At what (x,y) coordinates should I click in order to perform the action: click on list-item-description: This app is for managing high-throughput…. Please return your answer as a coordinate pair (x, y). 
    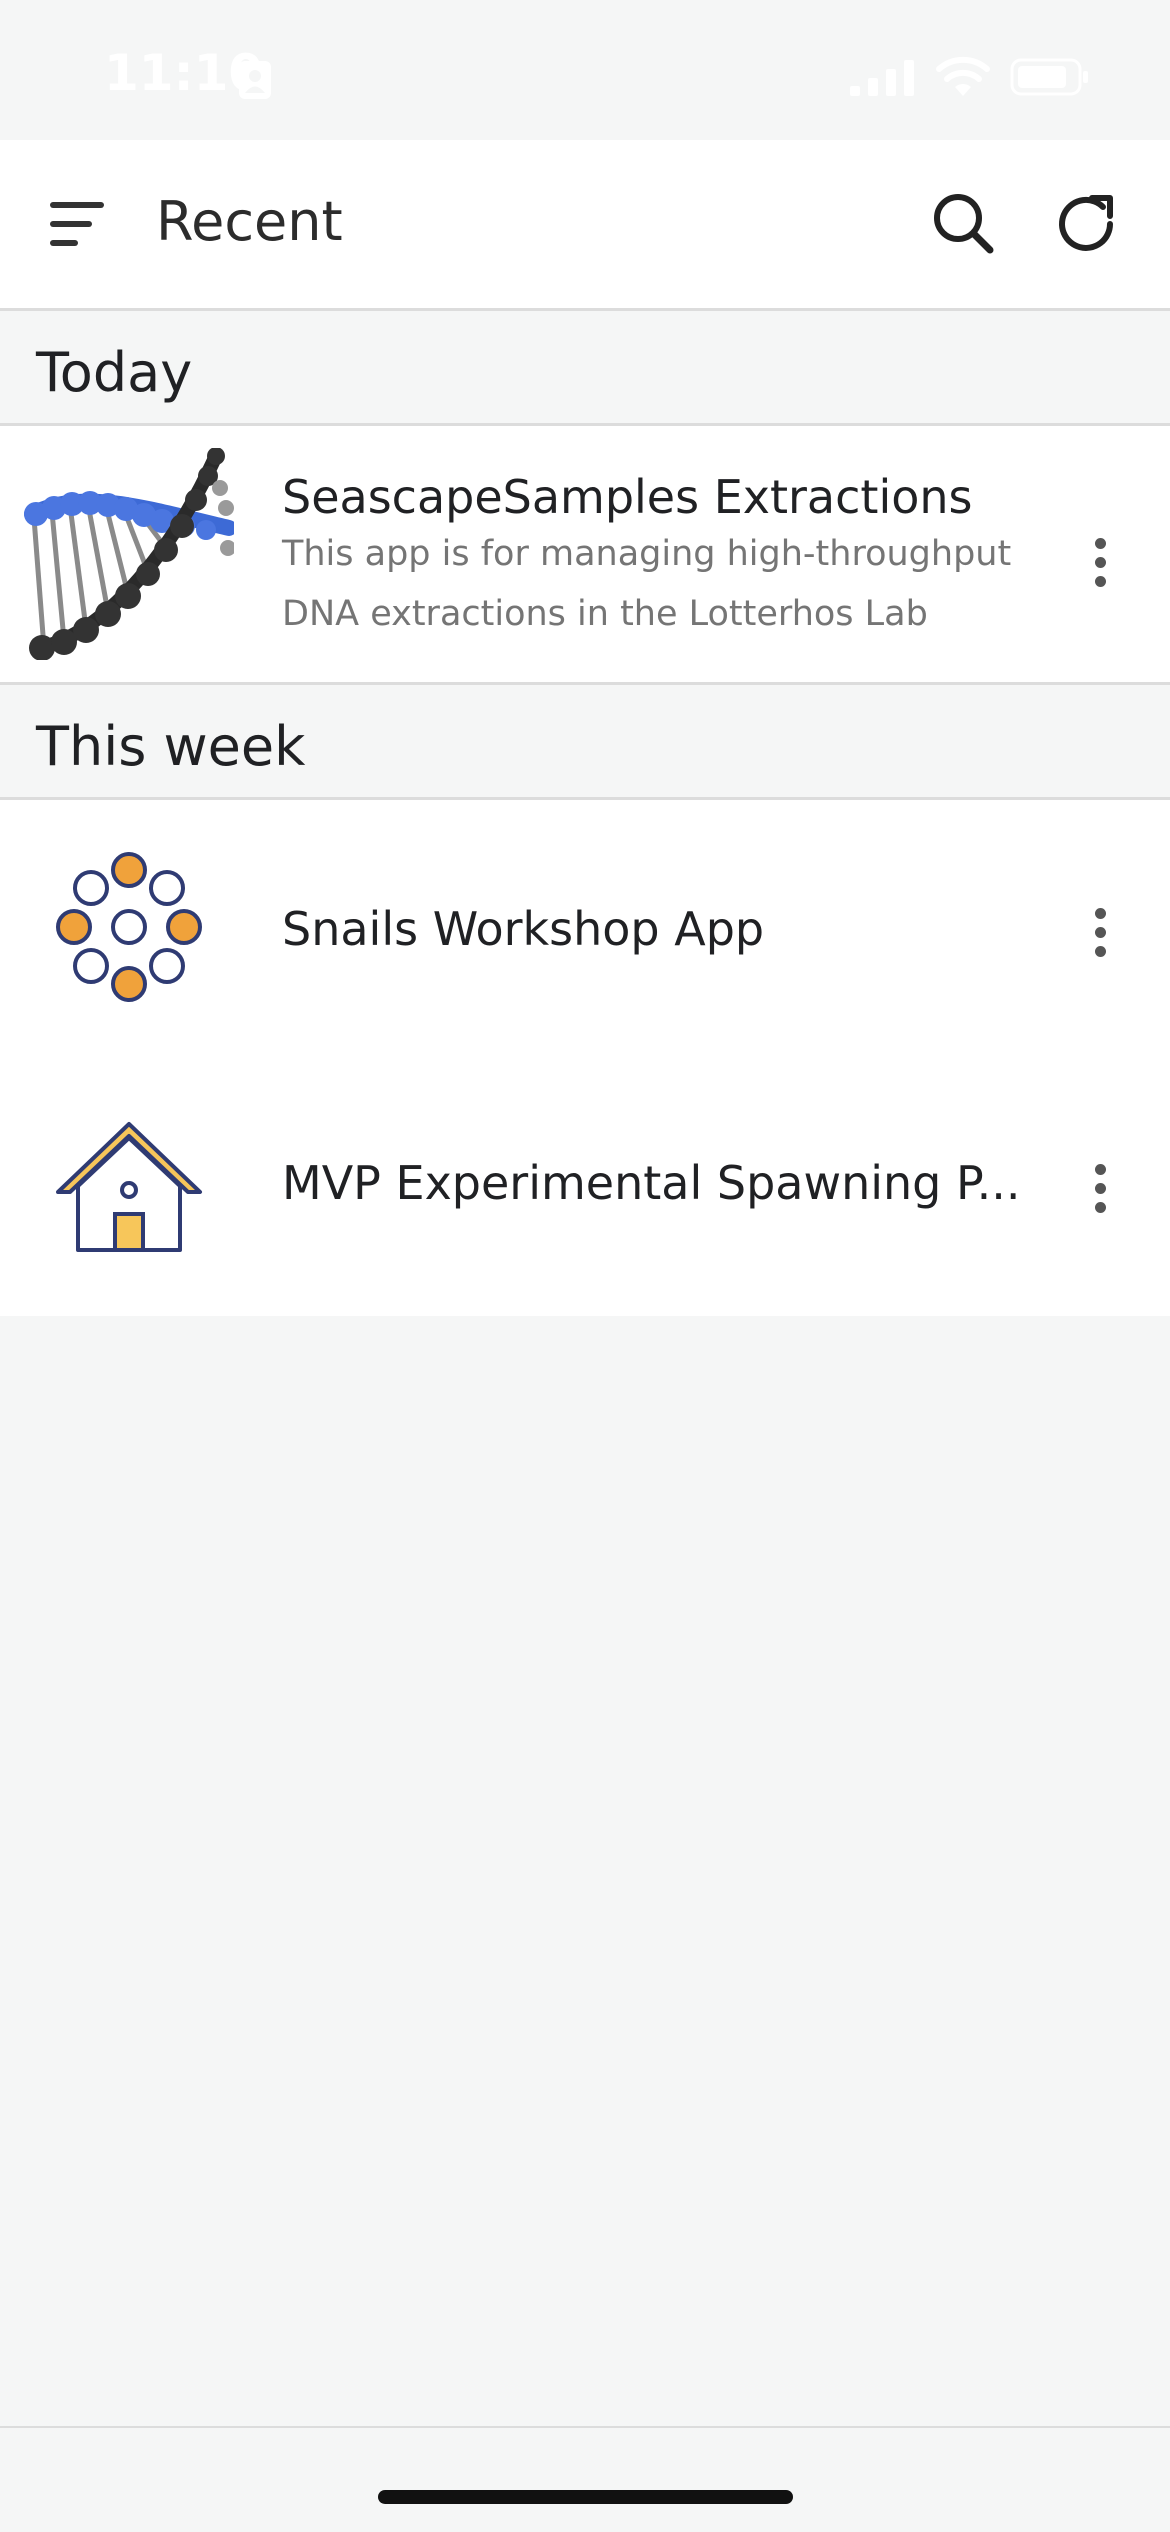
    Looking at the image, I should click on (647, 584).